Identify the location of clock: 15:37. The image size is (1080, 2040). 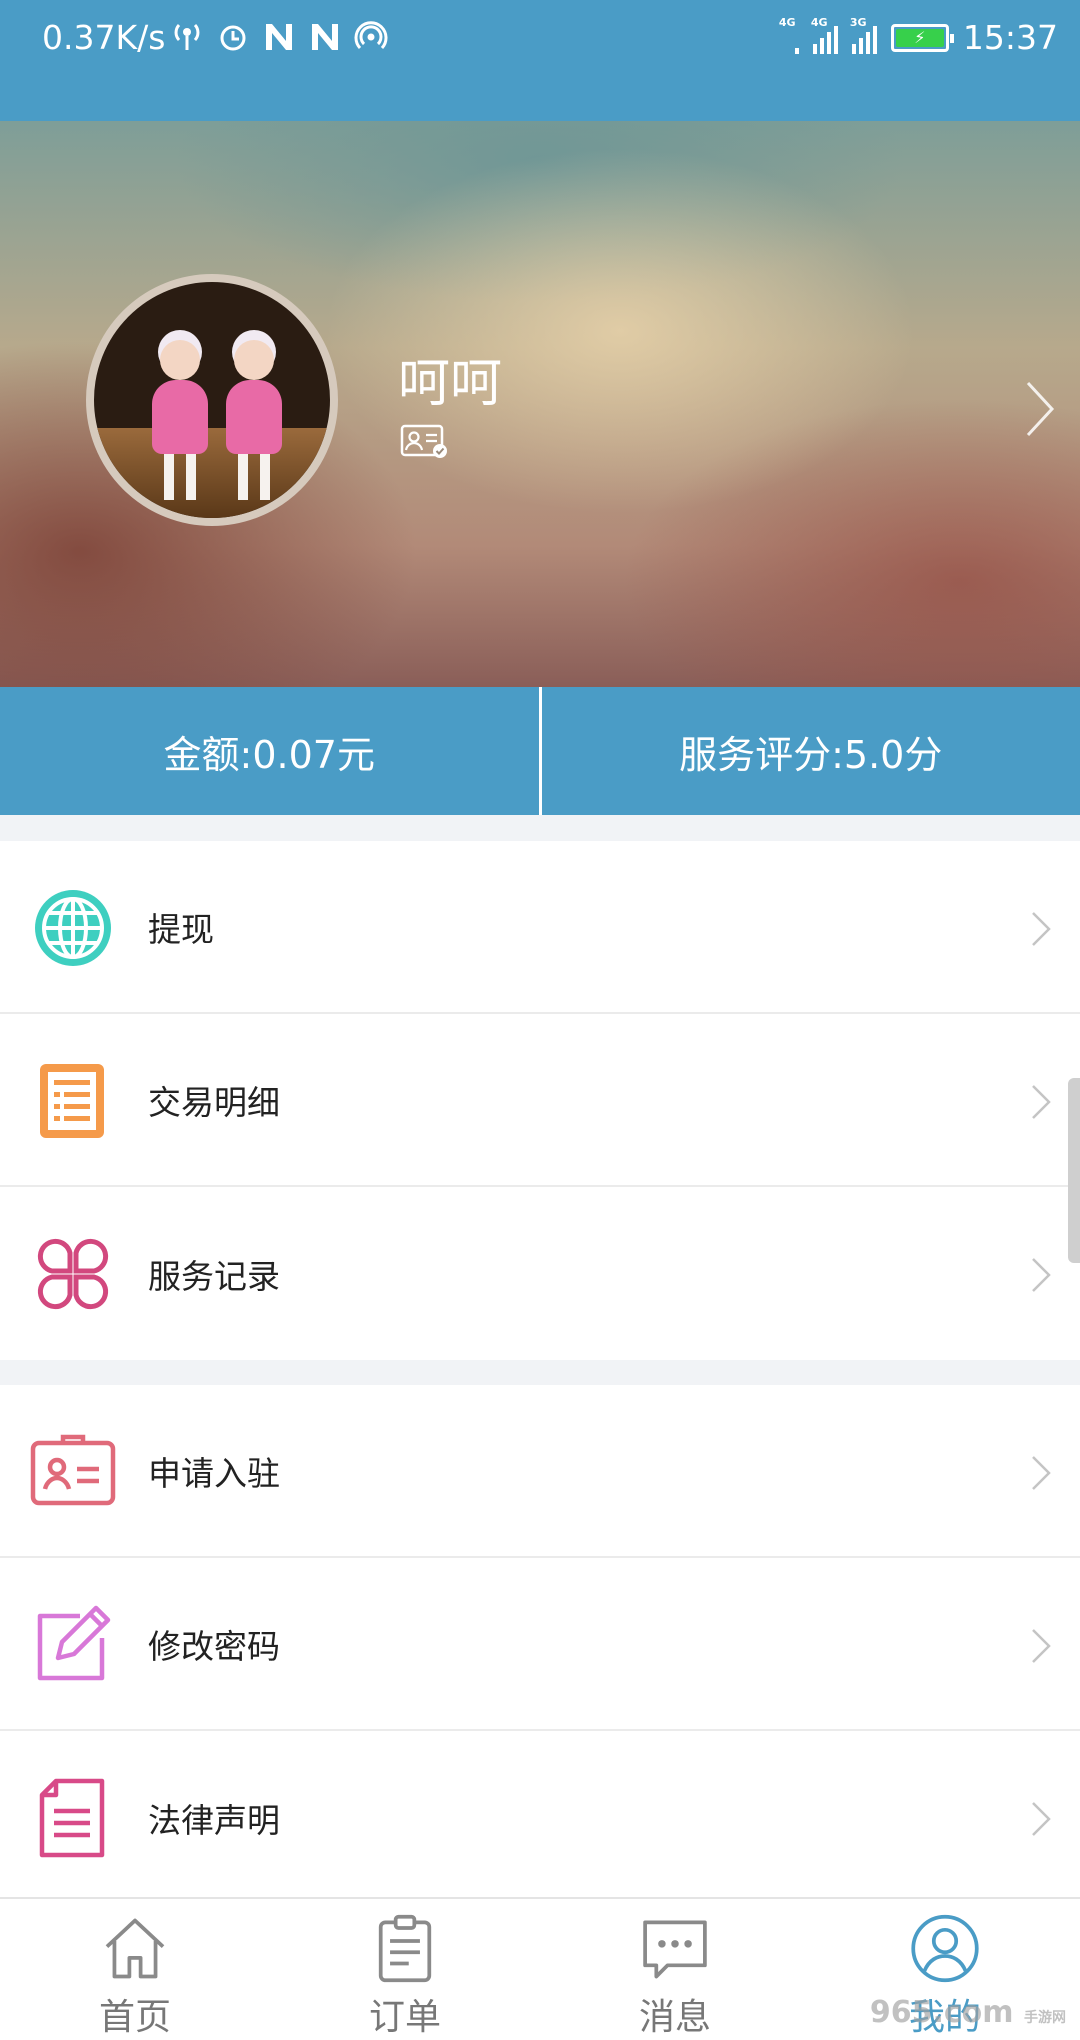
(1010, 37).